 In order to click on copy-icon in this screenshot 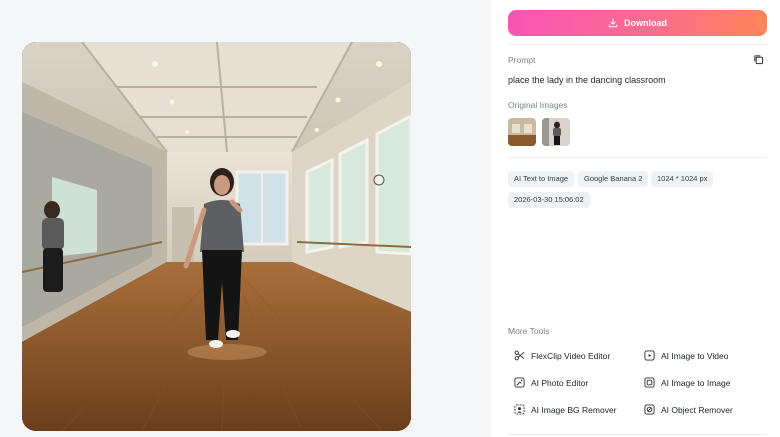, I will do `click(758, 59)`.